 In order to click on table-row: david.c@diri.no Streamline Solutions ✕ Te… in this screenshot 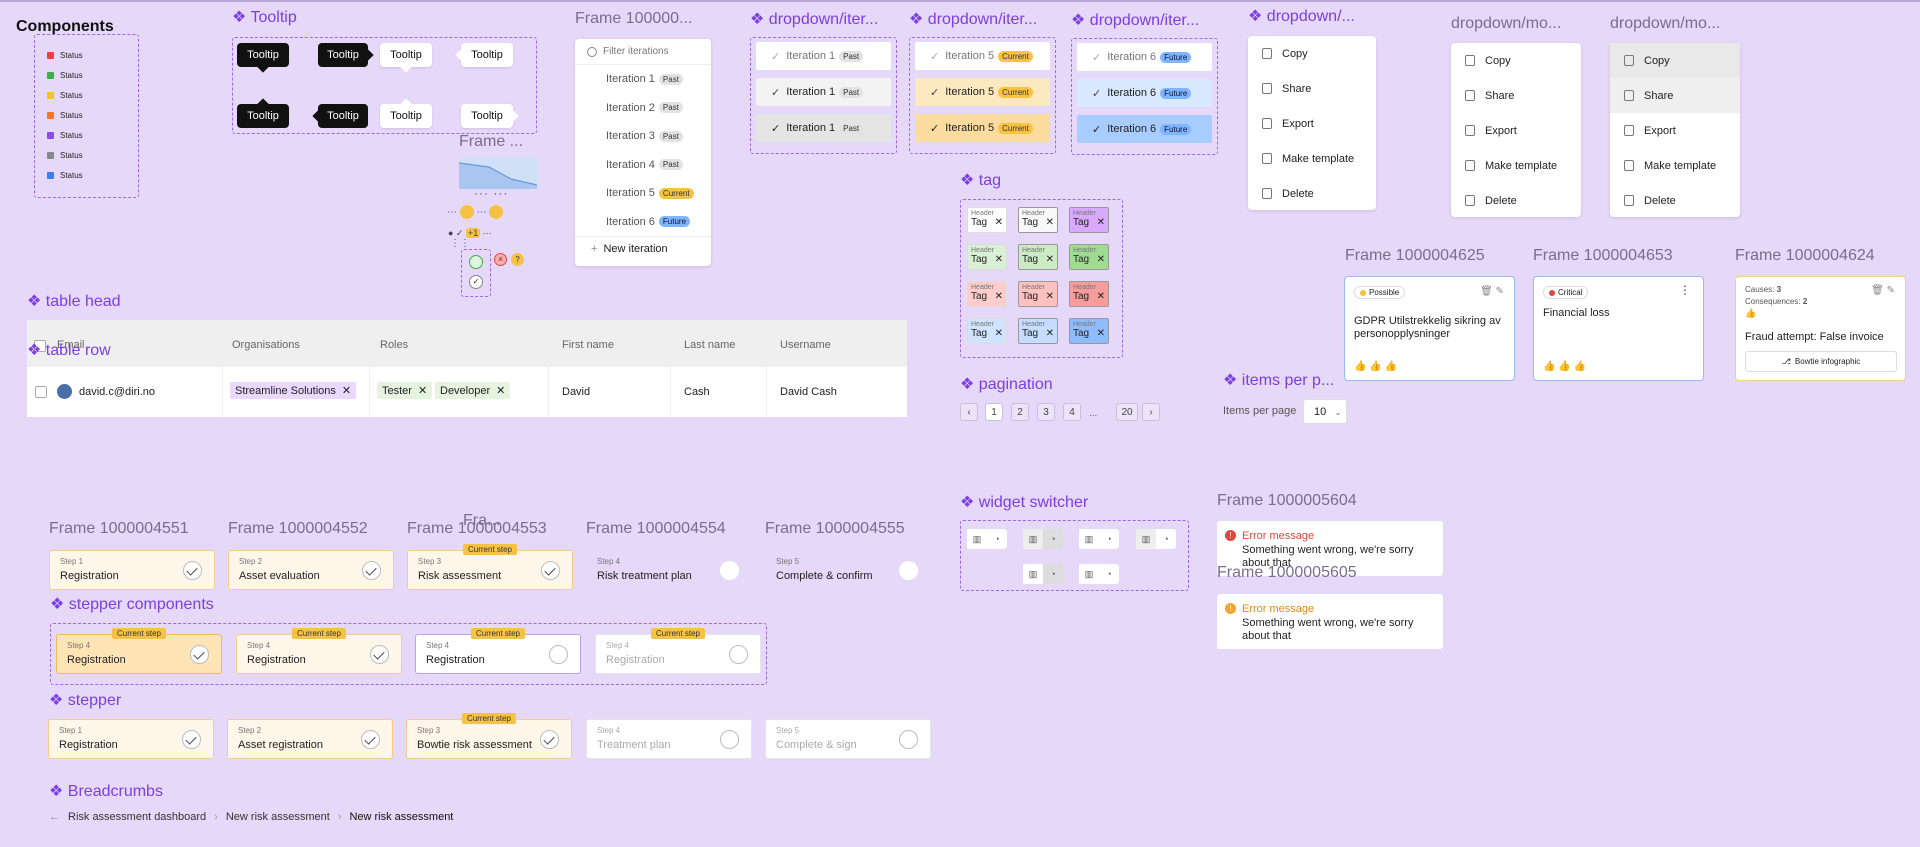, I will do `click(467, 392)`.